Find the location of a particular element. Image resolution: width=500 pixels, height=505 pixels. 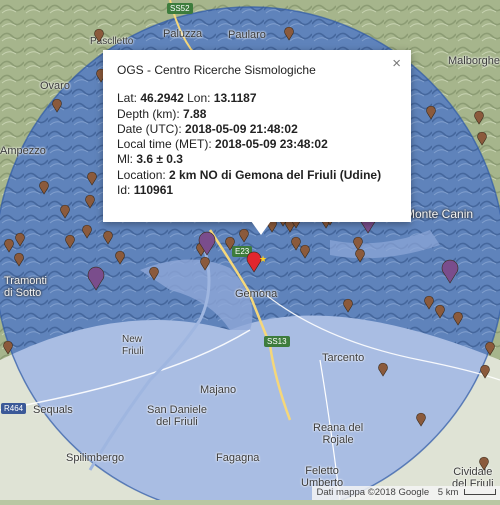

attribution-text: Dati mappa ©2018 Google is located at coordinates (373, 492).